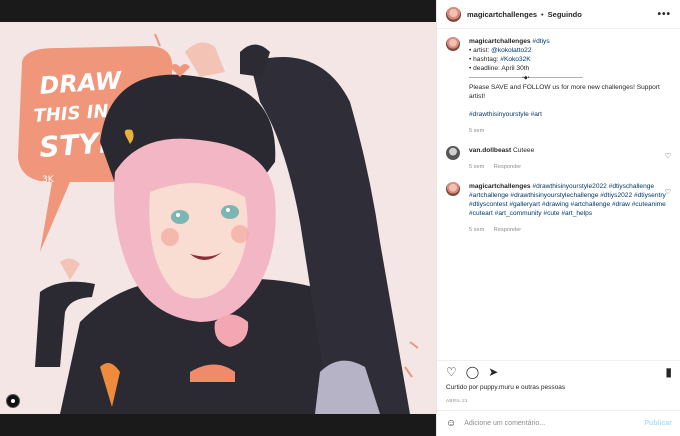  What do you see at coordinates (500, 186) in the screenshot?
I see `comment-username: magicartchallenges` at bounding box center [500, 186].